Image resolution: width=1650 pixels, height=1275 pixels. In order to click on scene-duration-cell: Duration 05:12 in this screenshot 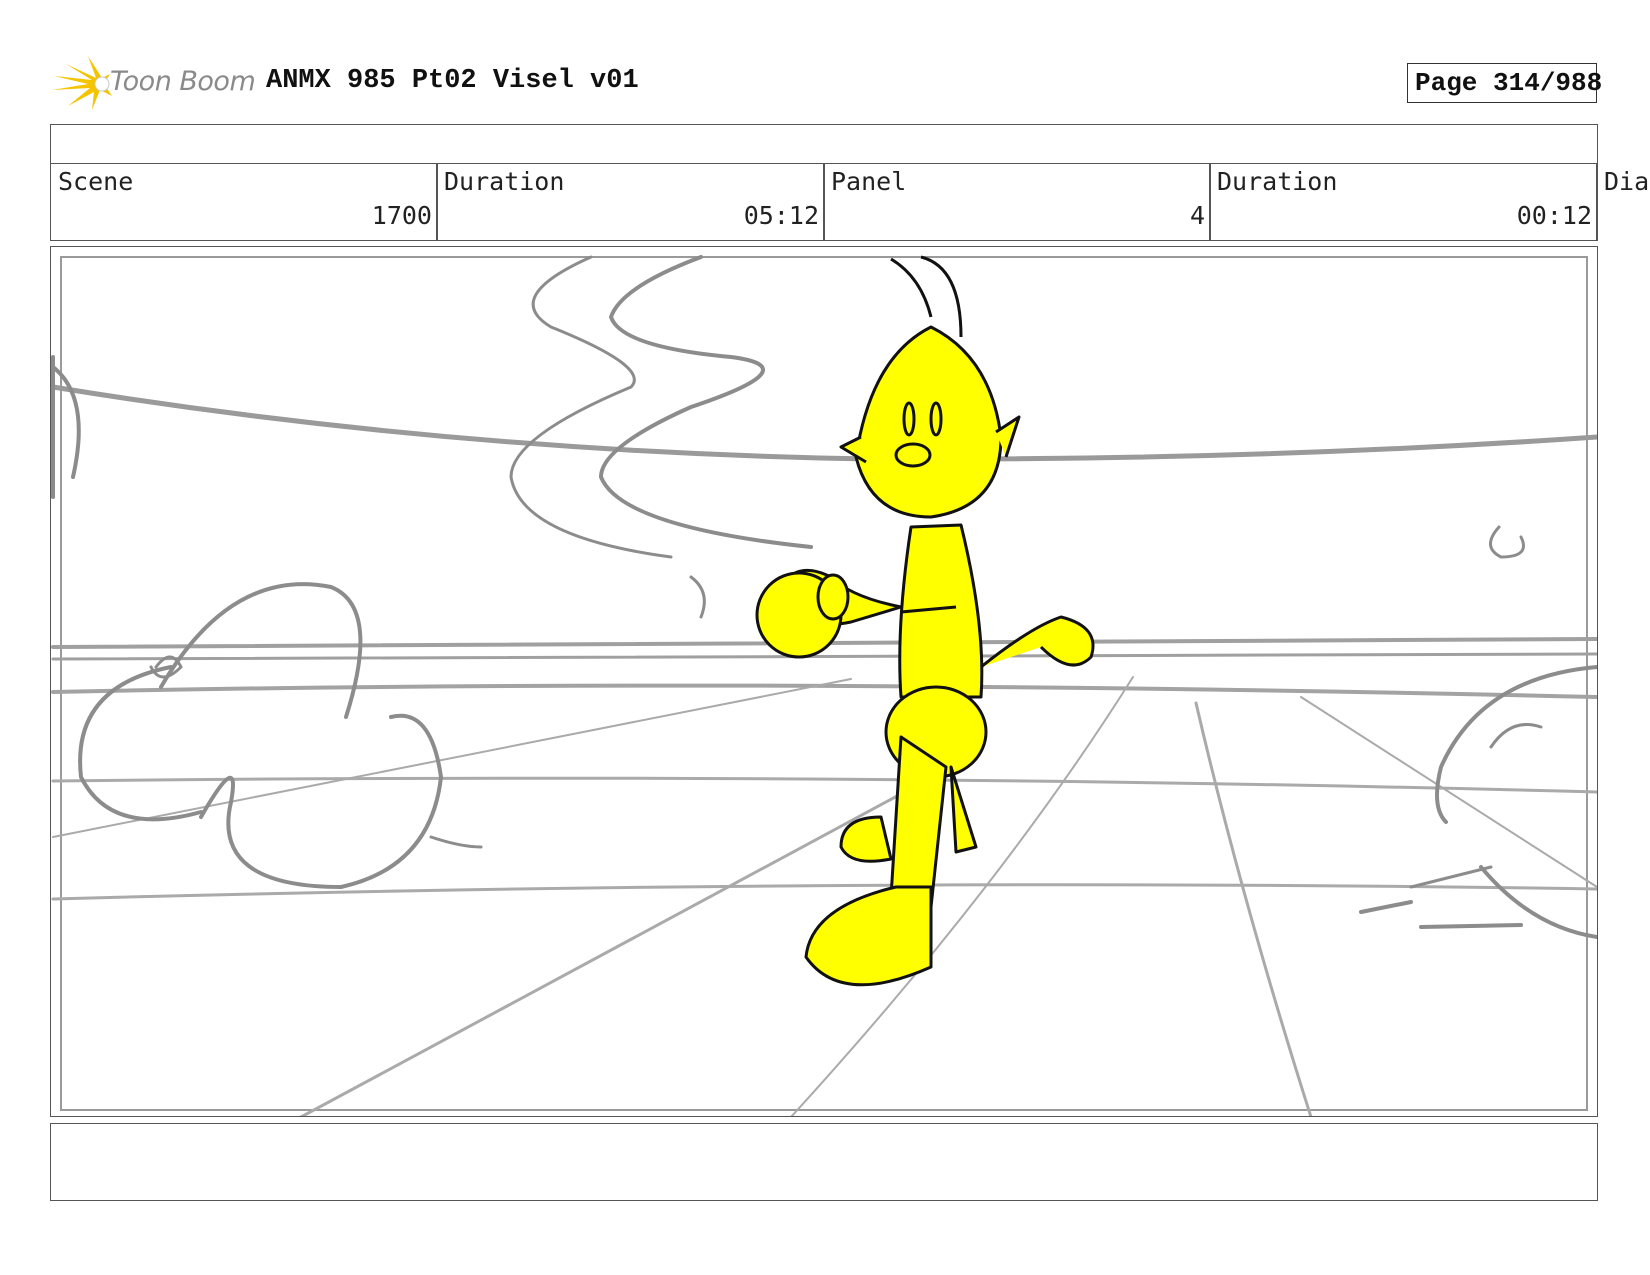, I will do `click(630, 202)`.